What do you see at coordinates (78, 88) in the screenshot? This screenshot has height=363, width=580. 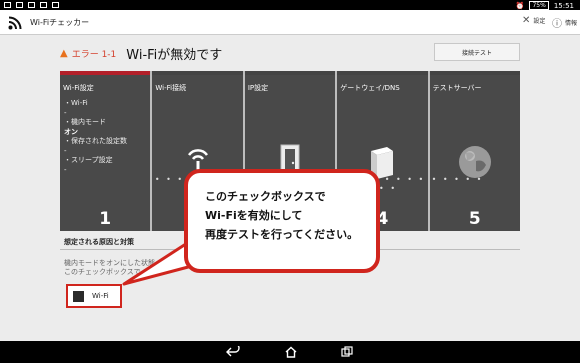 I see `step-title: Wi-Fi設定` at bounding box center [78, 88].